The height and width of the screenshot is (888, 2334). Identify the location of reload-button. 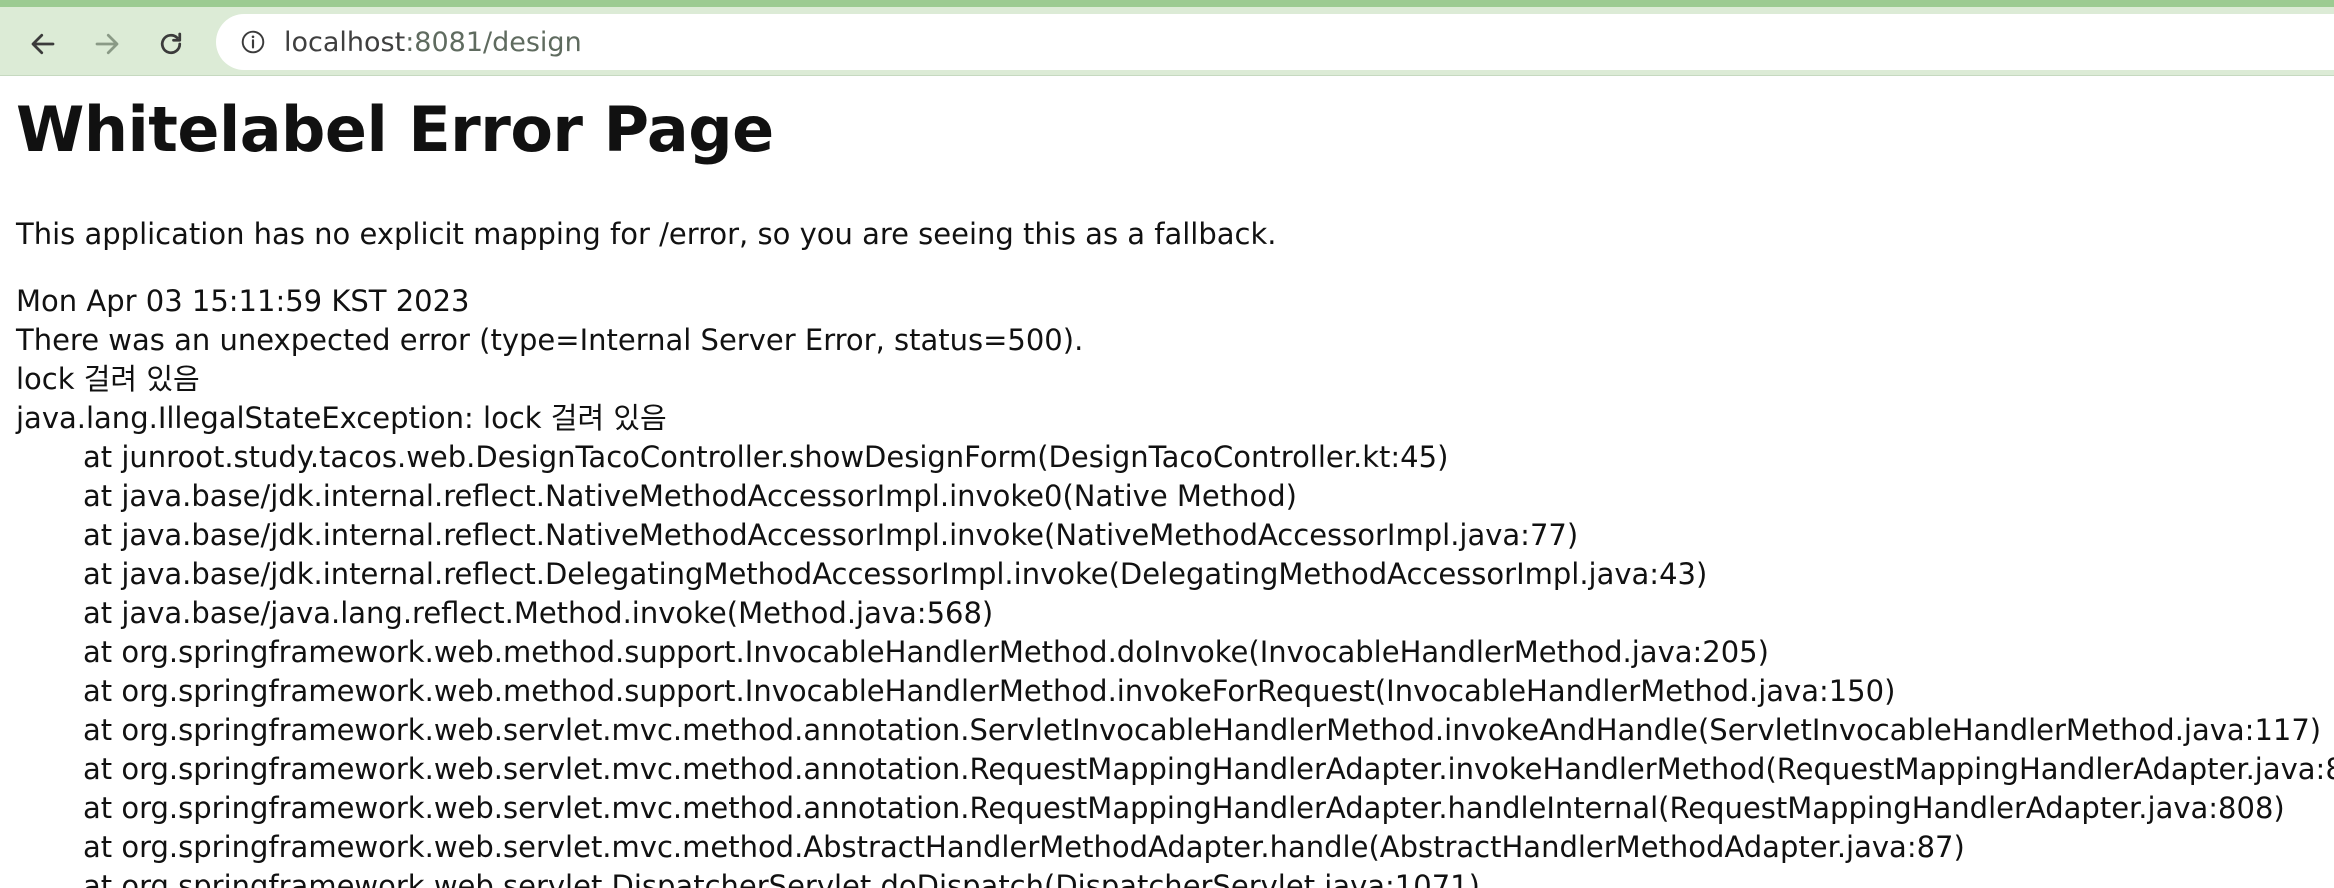
(171, 44).